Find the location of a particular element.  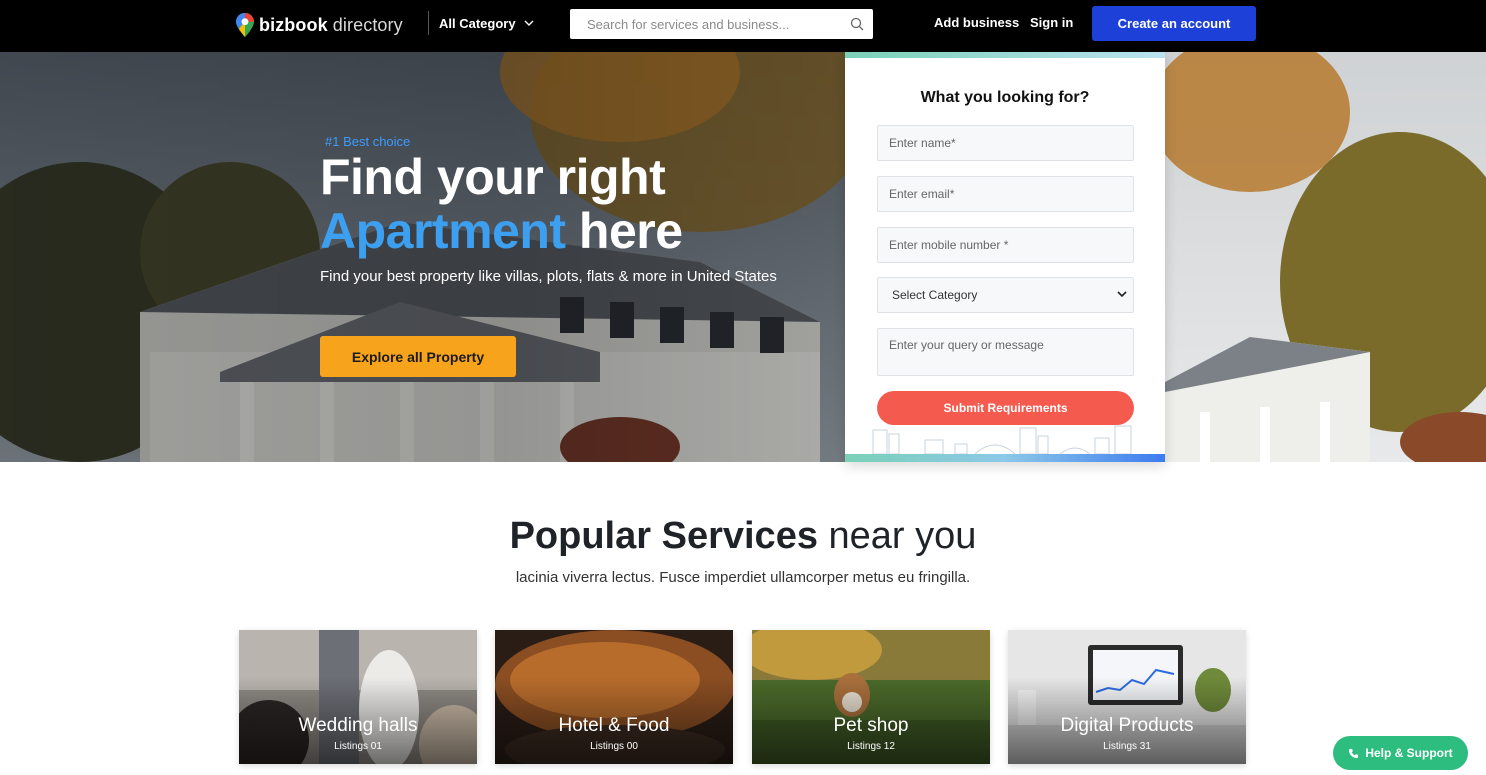

email-field is located at coordinates (1005, 194).